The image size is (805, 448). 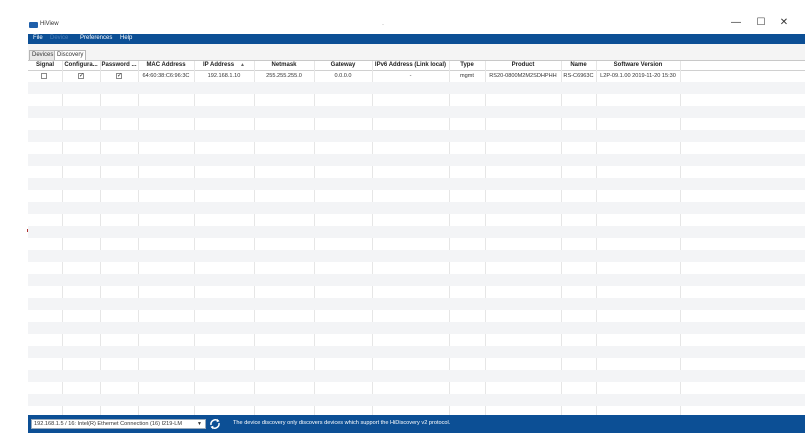 I want to click on sort-ascending-icon: ▲, so click(x=242, y=65).